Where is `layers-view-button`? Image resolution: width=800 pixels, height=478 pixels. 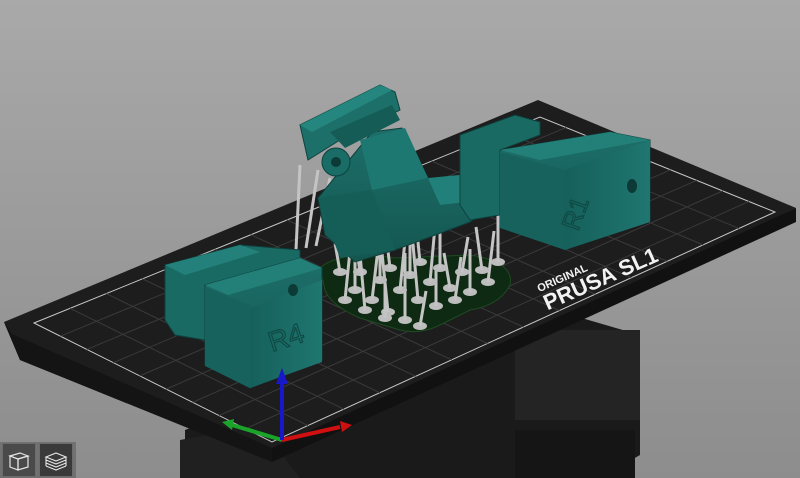 layers-view-button is located at coordinates (56, 460).